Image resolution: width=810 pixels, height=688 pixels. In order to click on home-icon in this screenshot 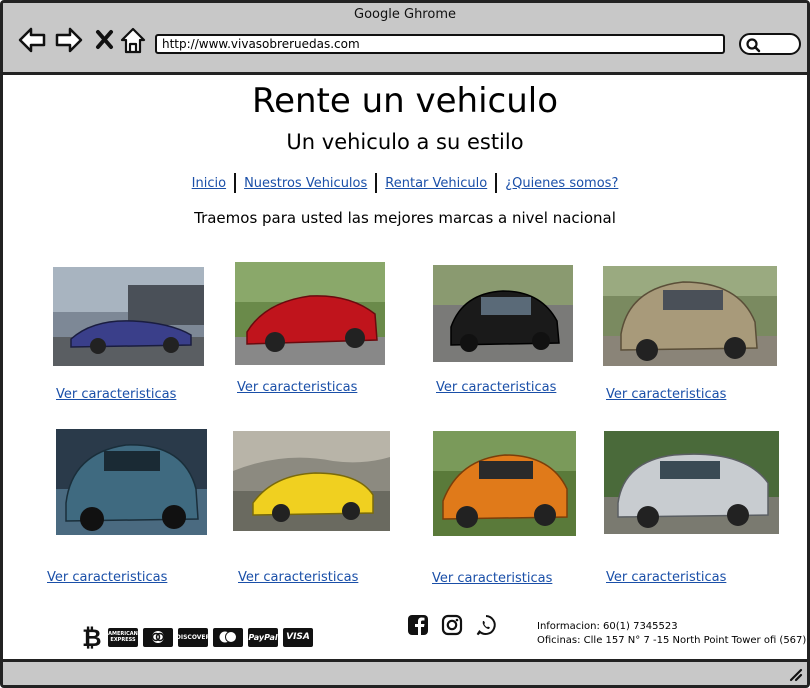, I will do `click(133, 40)`.